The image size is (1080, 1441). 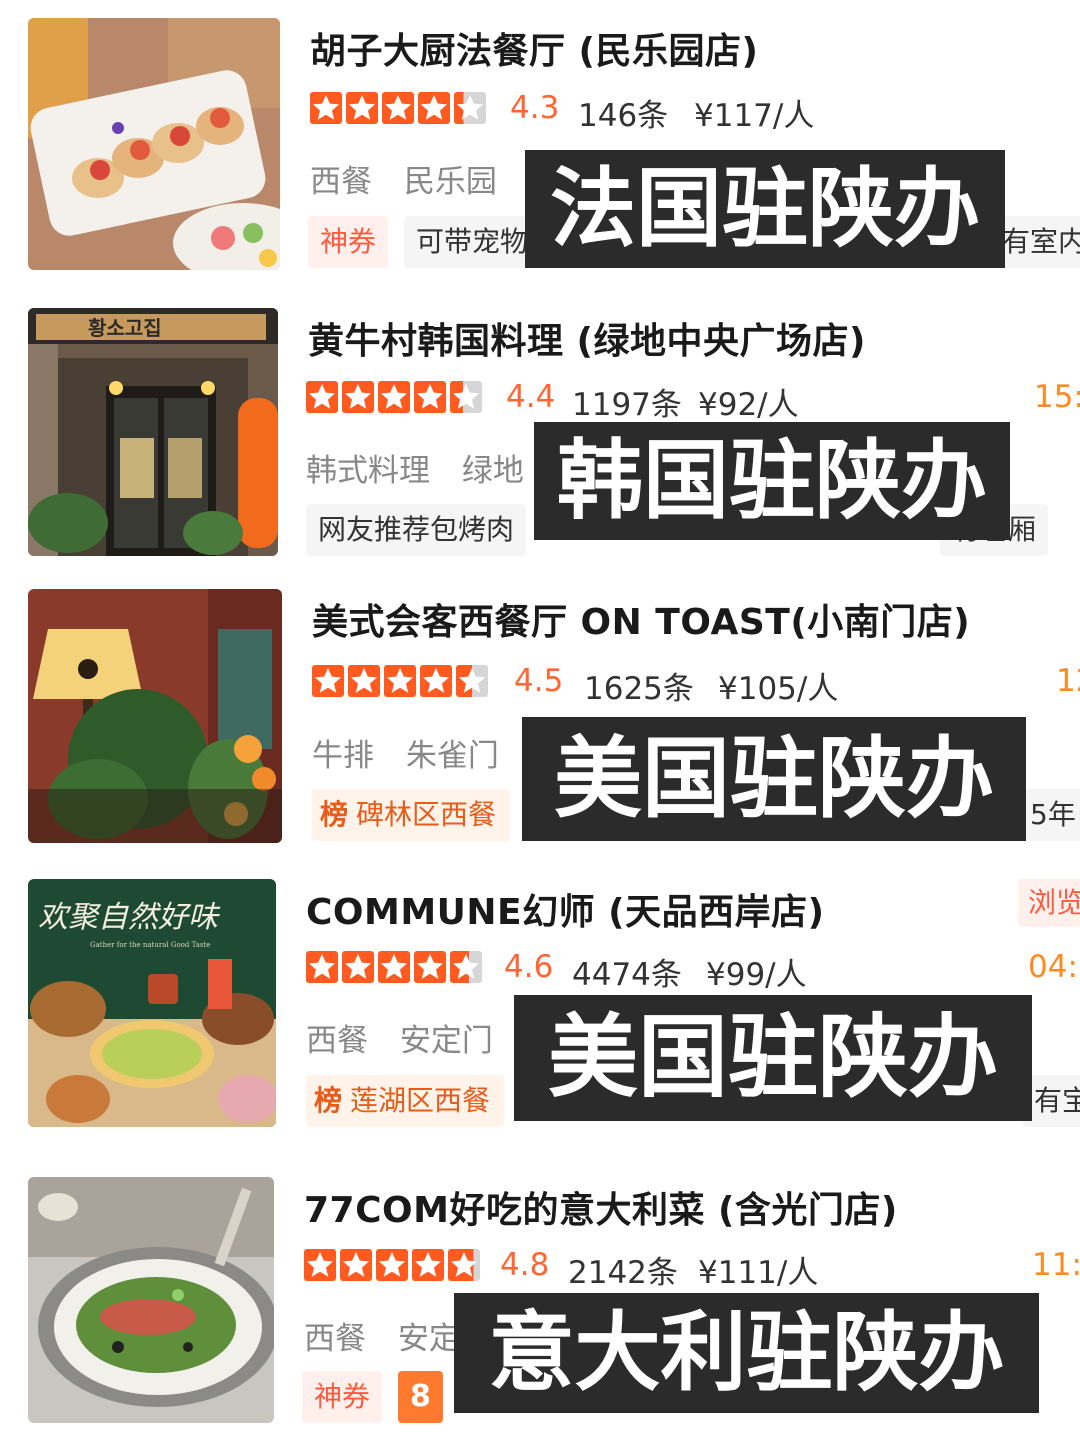 What do you see at coordinates (1068, 681) in the screenshot?
I see `opening-hours: 12` at bounding box center [1068, 681].